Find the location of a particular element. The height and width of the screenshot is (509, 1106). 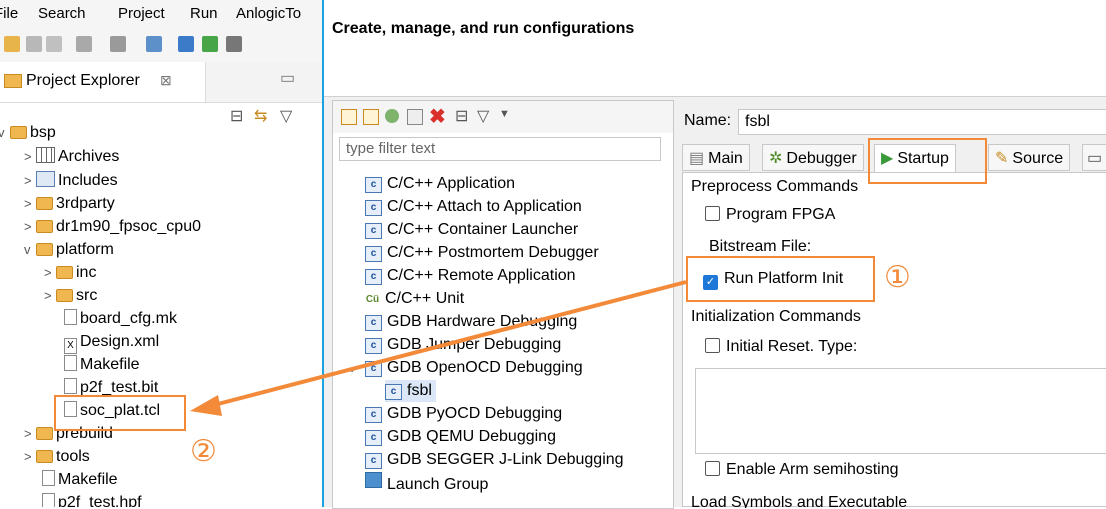

arrow-head-icon is located at coordinates (206, 405).